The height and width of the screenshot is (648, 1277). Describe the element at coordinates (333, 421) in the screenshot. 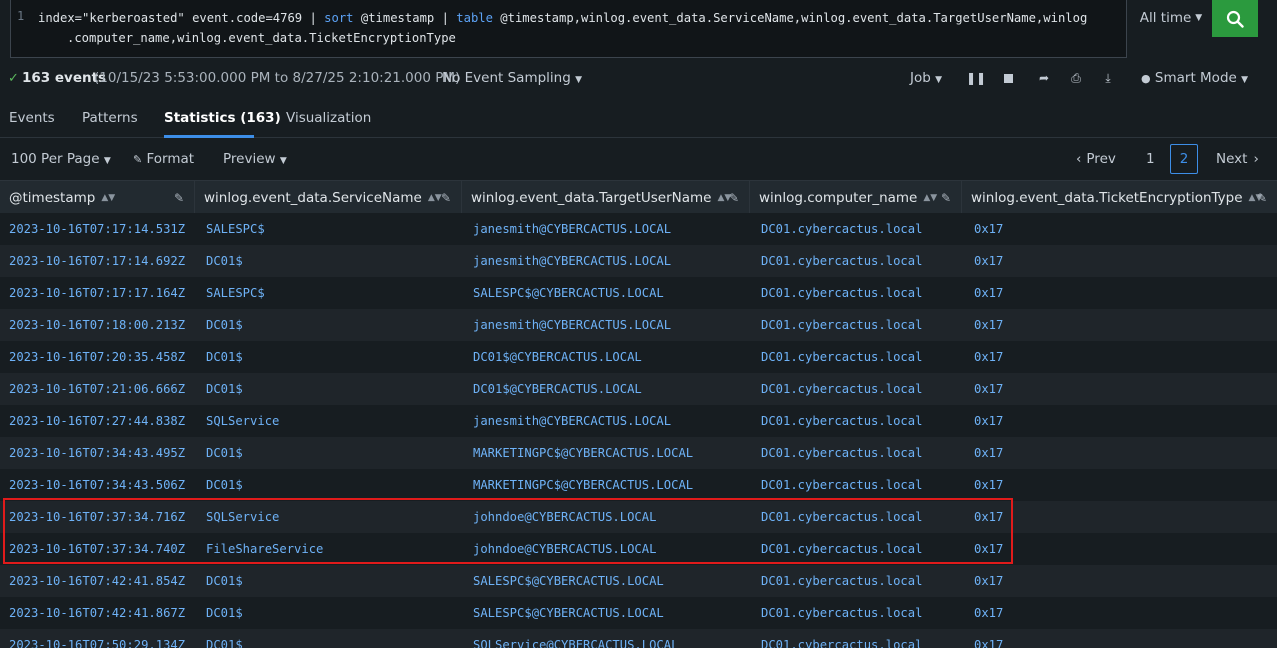

I see `table-cell: SQLService` at that location.